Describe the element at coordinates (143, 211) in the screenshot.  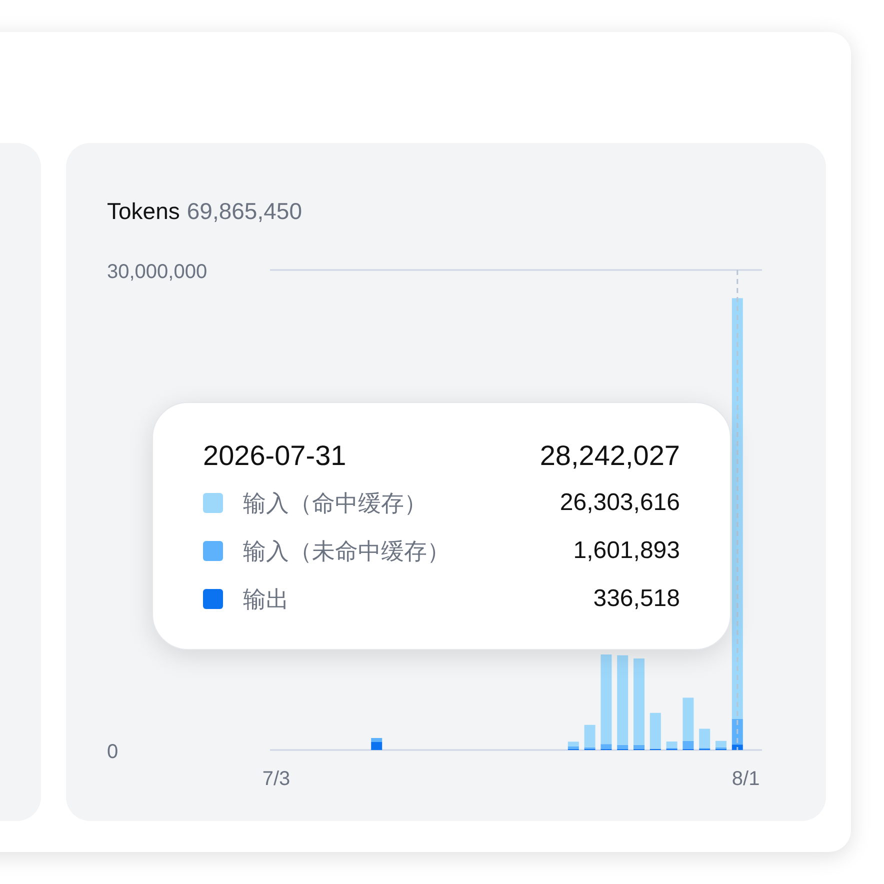
I see `chart-title: Tokens` at that location.